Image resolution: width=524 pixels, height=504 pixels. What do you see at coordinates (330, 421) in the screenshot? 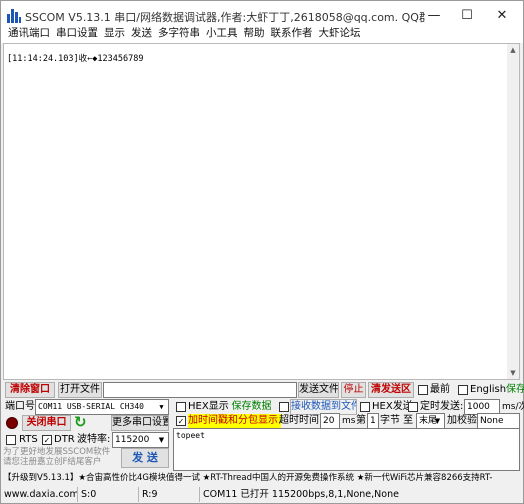
I see `timeout-field: 20` at bounding box center [330, 421].